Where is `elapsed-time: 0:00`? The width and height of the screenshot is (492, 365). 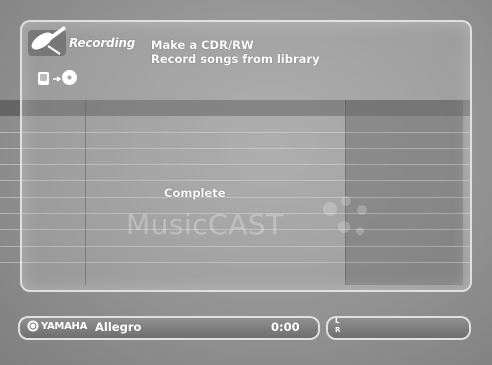
elapsed-time: 0:00 is located at coordinates (285, 327).